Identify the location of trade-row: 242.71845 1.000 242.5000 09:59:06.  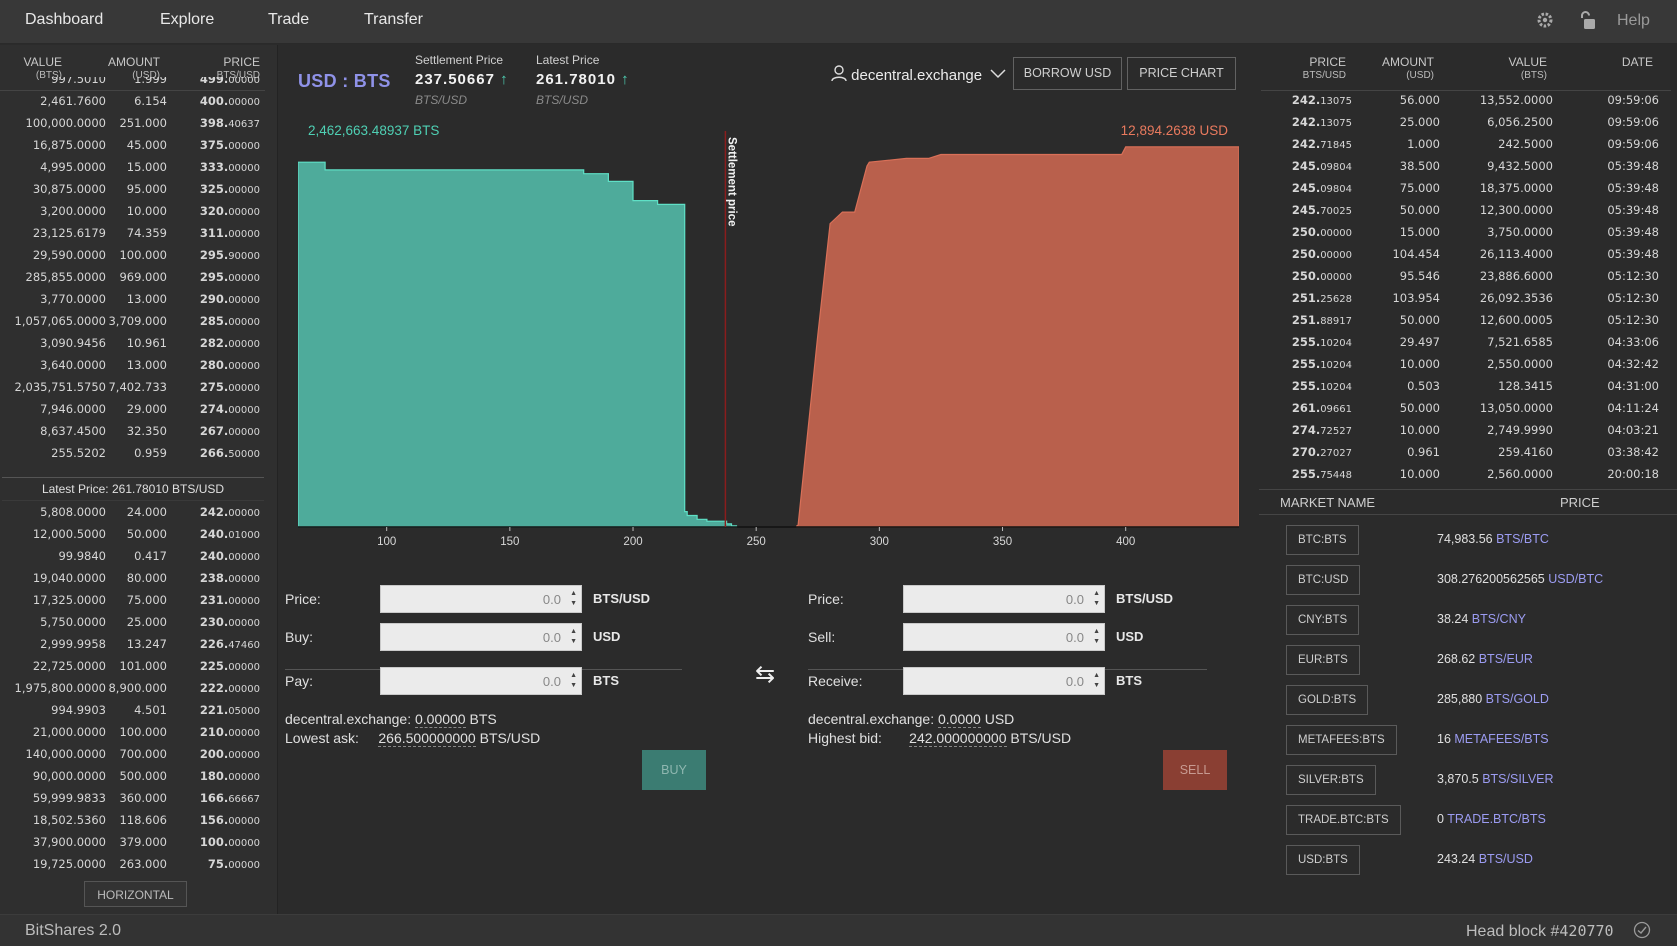
(1468, 144).